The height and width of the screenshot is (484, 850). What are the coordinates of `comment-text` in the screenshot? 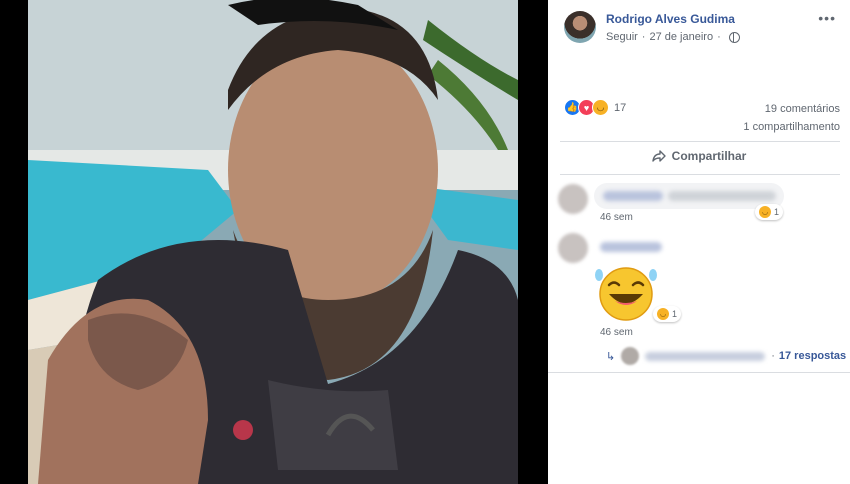 It's located at (722, 196).